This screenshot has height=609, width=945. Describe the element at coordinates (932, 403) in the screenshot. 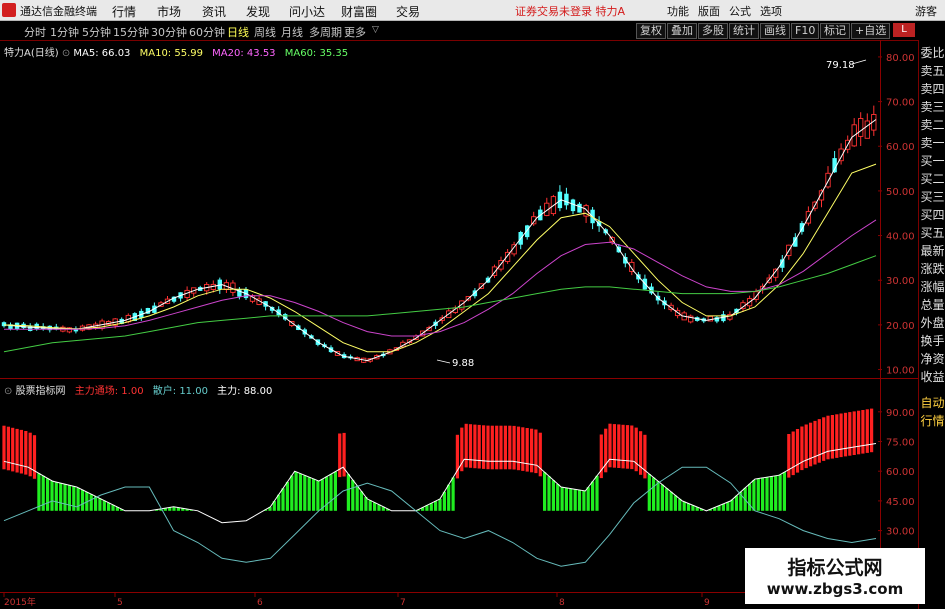

I see `side-tab-19: 自动` at that location.